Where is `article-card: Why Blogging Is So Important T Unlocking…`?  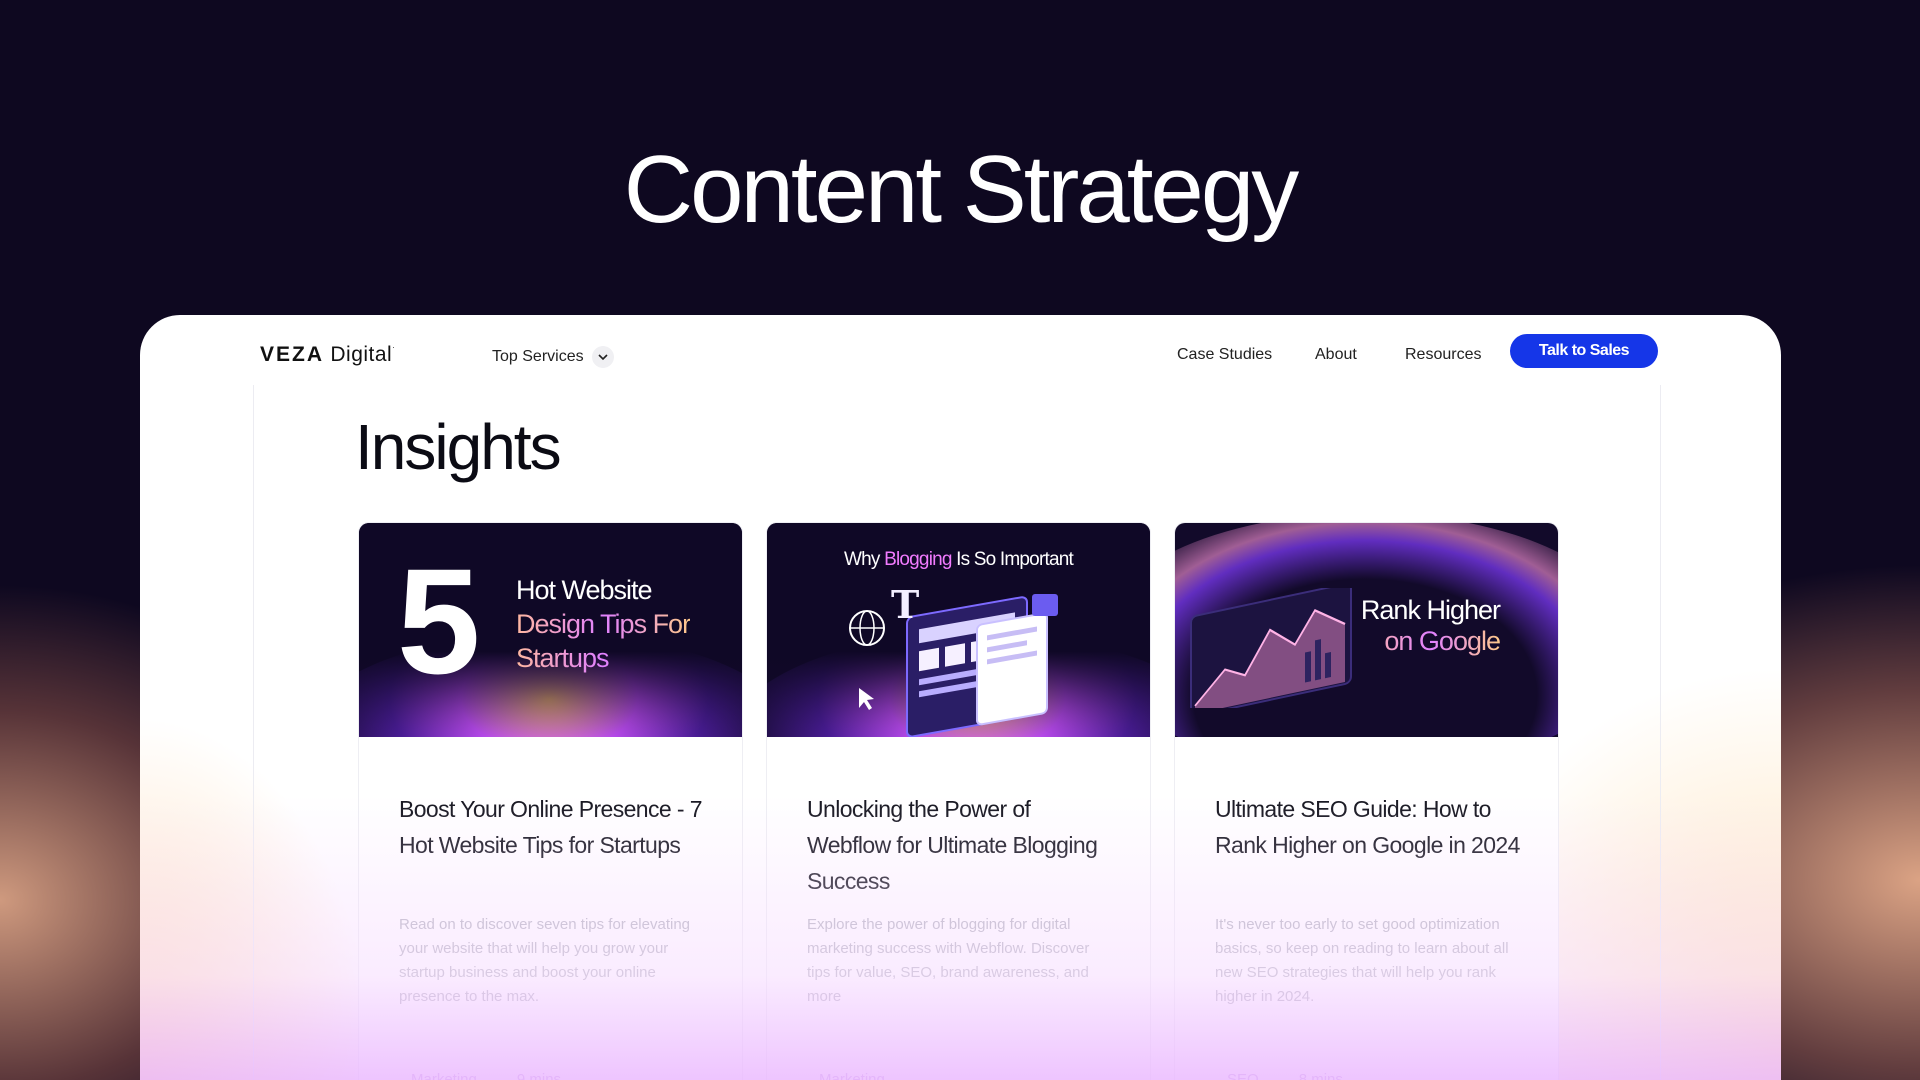
article-card: Why Blogging Is So Important T Unlocking… is located at coordinates (958, 801).